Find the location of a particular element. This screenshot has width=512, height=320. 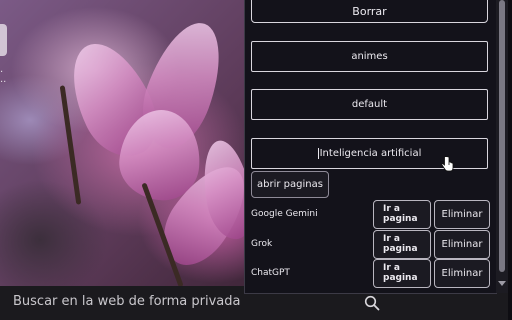

left-edge-tab is located at coordinates (3, 40).